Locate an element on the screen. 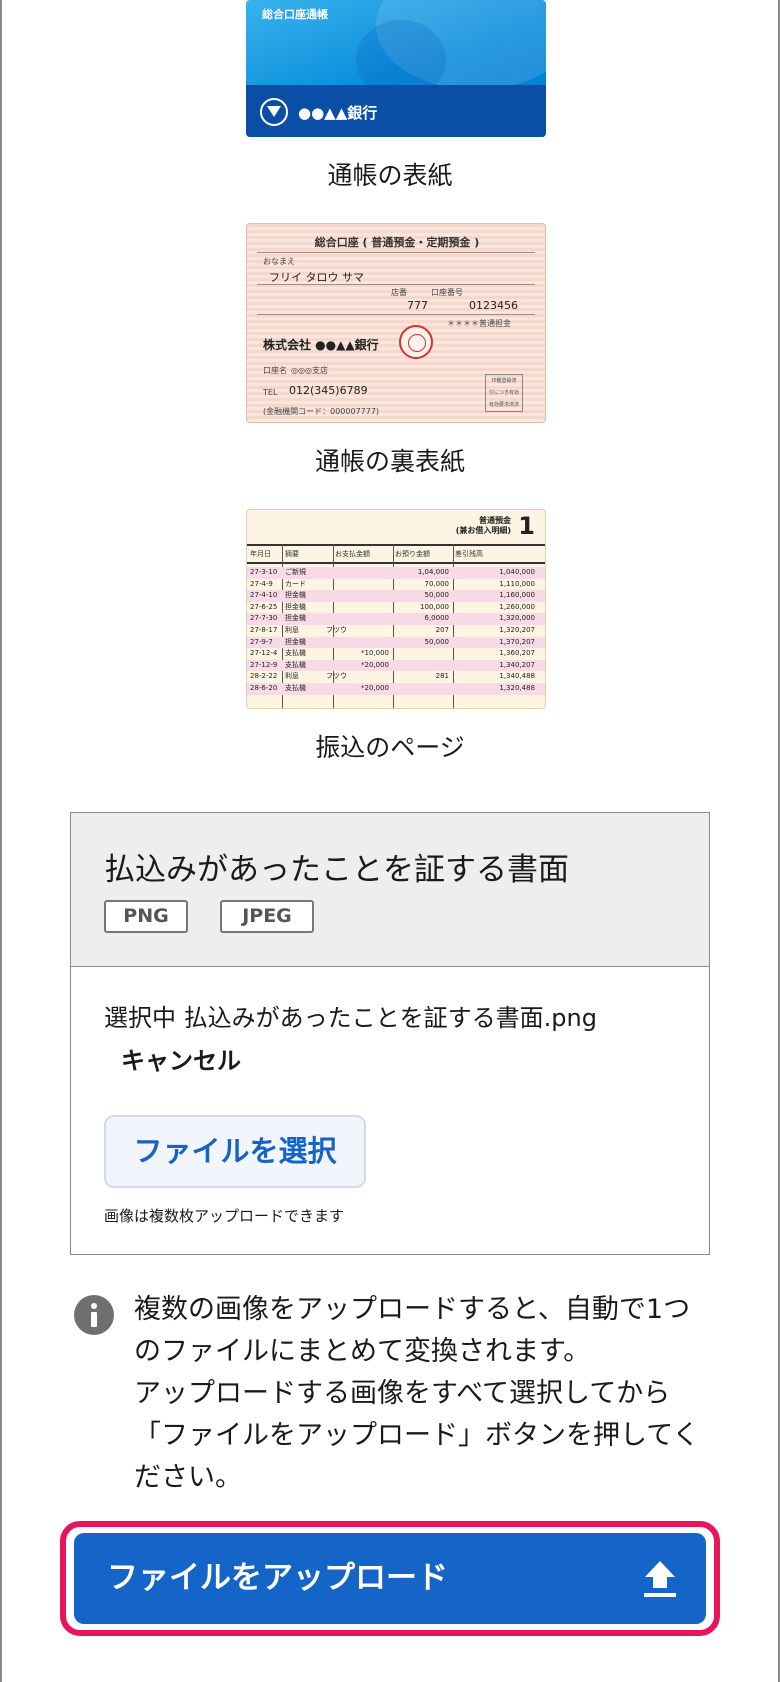 The image size is (780, 1682). transfer-page-caption: 振込のページ is located at coordinates (390, 747).